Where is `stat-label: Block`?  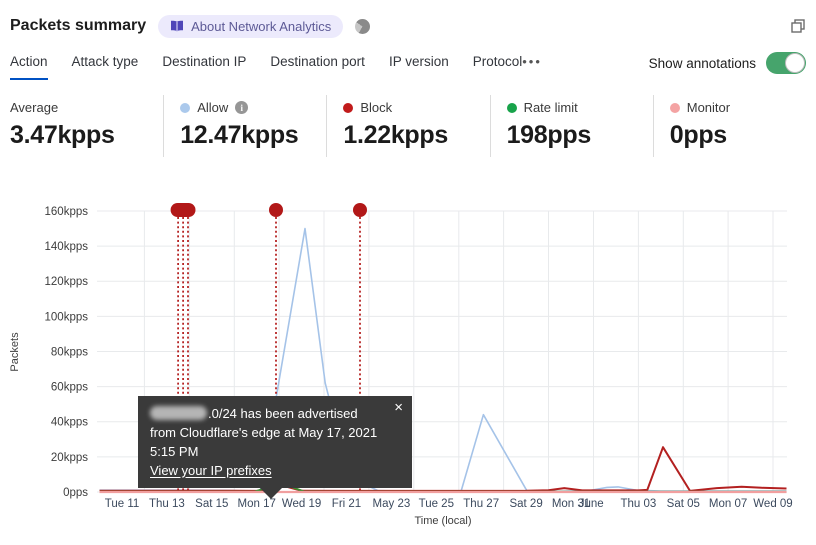
stat-label: Block is located at coordinates (376, 107).